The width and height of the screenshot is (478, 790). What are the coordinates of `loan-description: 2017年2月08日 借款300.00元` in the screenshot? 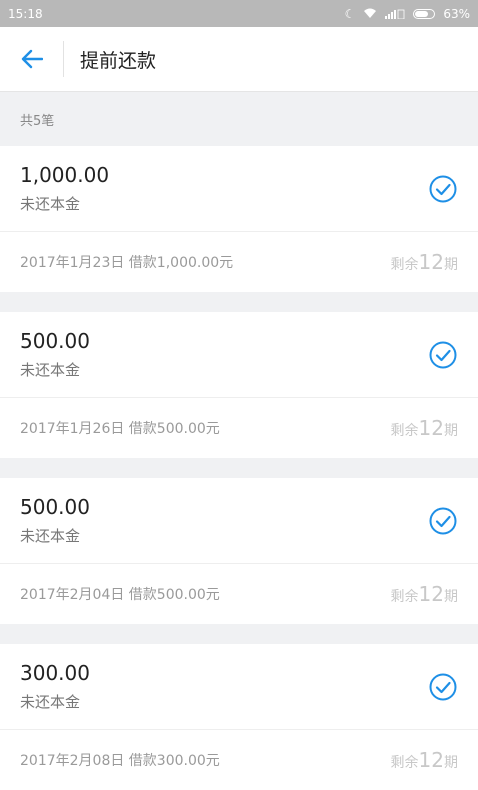 It's located at (120, 761).